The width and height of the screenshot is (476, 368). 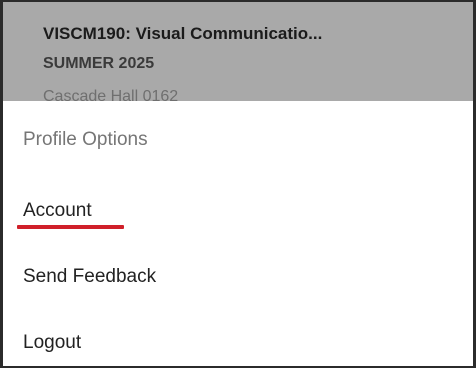 I want to click on account-highlight-underline, so click(x=70, y=227).